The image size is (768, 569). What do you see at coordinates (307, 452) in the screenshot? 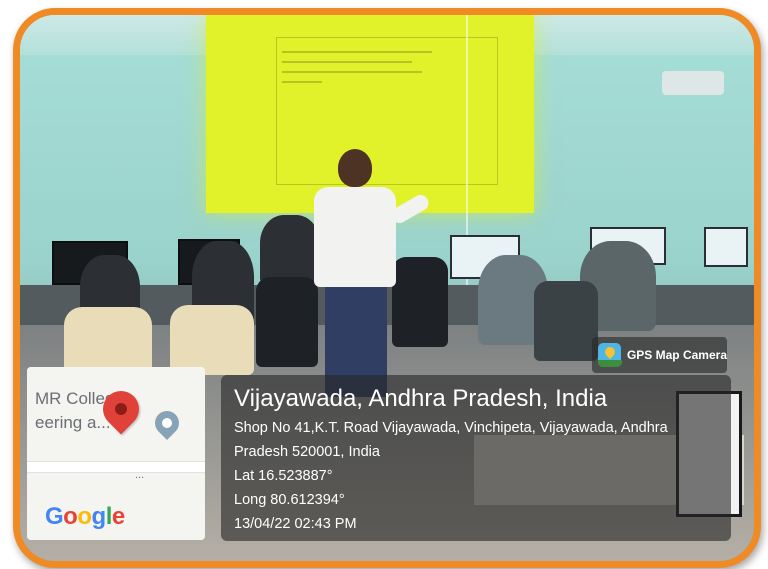
I see `address-line: Pradesh 520001, India` at bounding box center [307, 452].